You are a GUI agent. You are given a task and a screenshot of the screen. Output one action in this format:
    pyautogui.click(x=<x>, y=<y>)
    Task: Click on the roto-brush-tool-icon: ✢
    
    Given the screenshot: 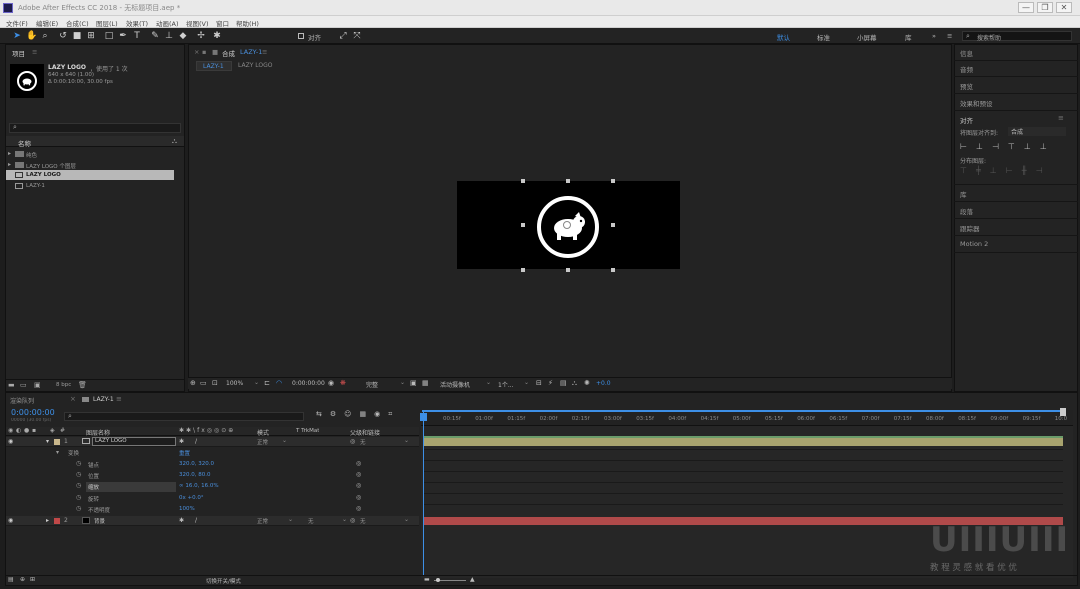 What is the action you would take?
    pyautogui.click(x=201, y=36)
    